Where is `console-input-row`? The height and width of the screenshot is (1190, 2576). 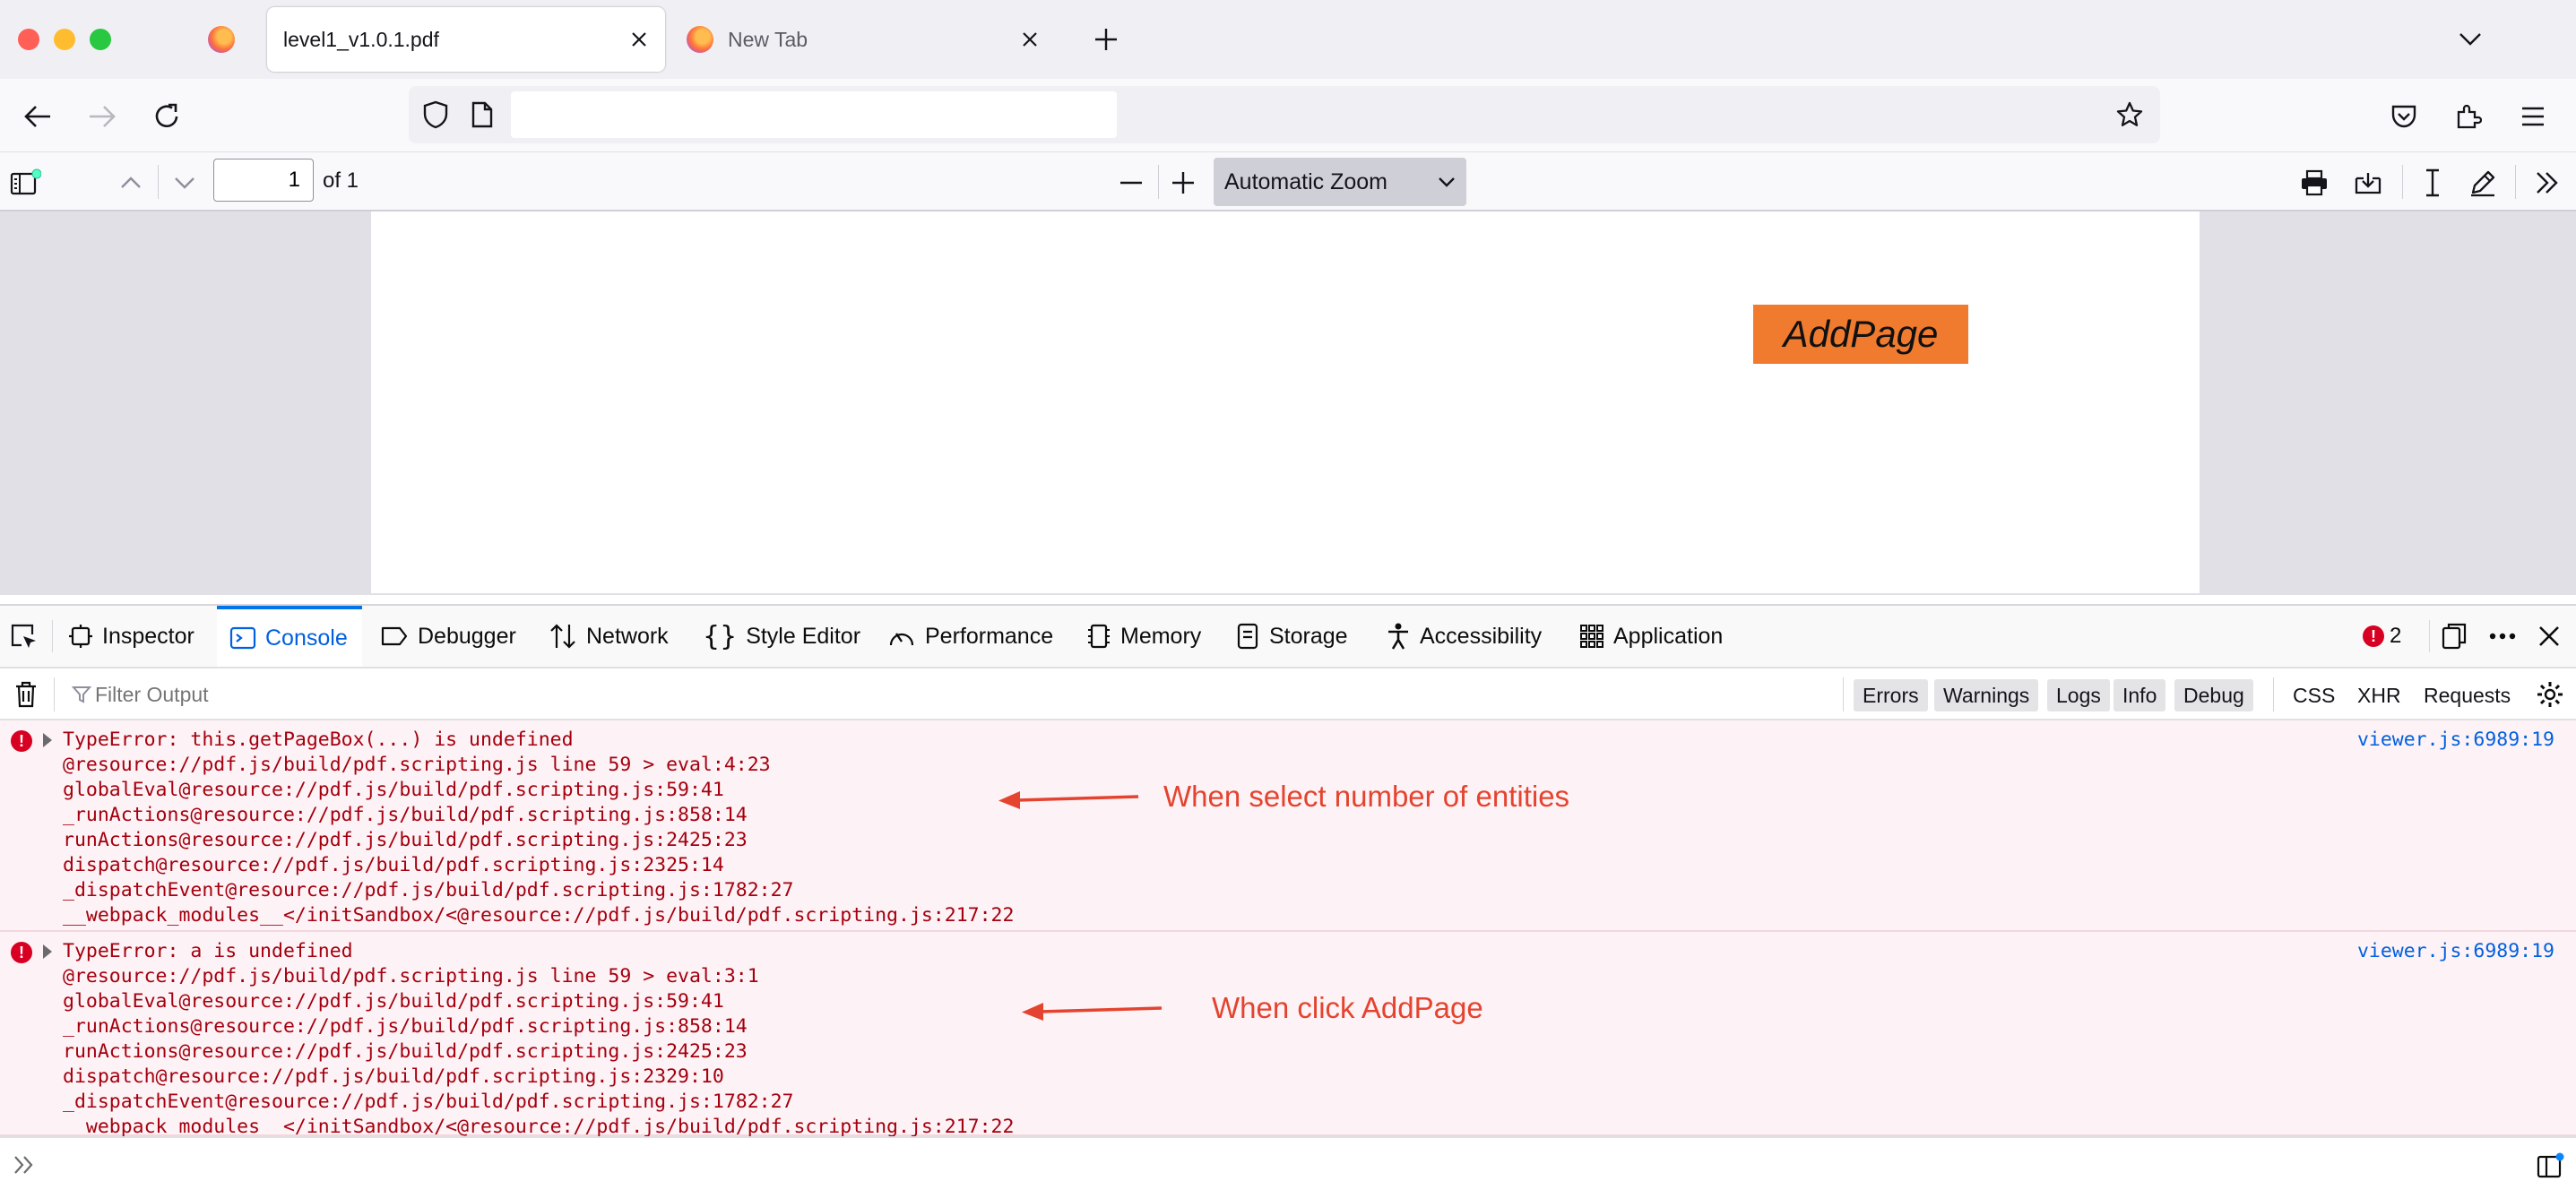
console-input-row is located at coordinates (1288, 1163).